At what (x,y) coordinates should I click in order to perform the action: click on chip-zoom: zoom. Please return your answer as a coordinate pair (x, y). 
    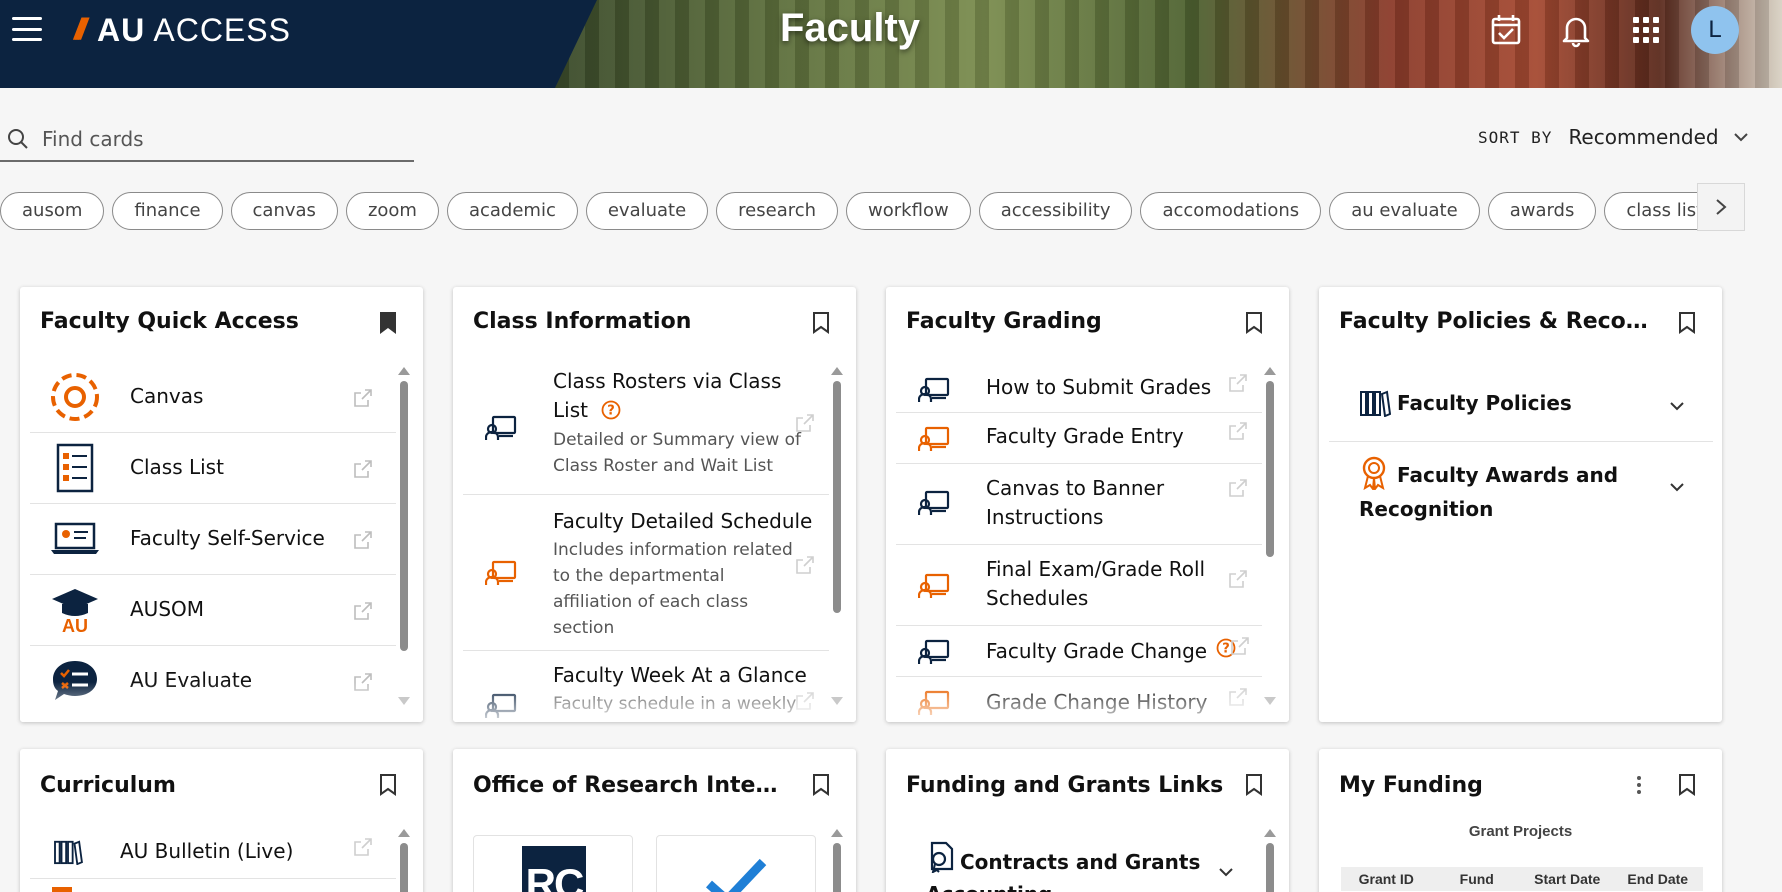
    Looking at the image, I should click on (392, 211).